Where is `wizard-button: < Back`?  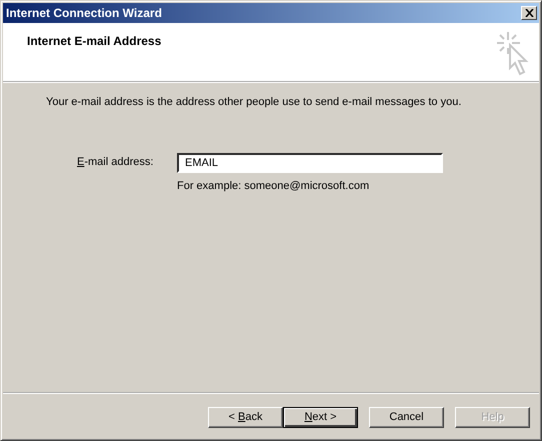
wizard-button: < Back is located at coordinates (245, 417).